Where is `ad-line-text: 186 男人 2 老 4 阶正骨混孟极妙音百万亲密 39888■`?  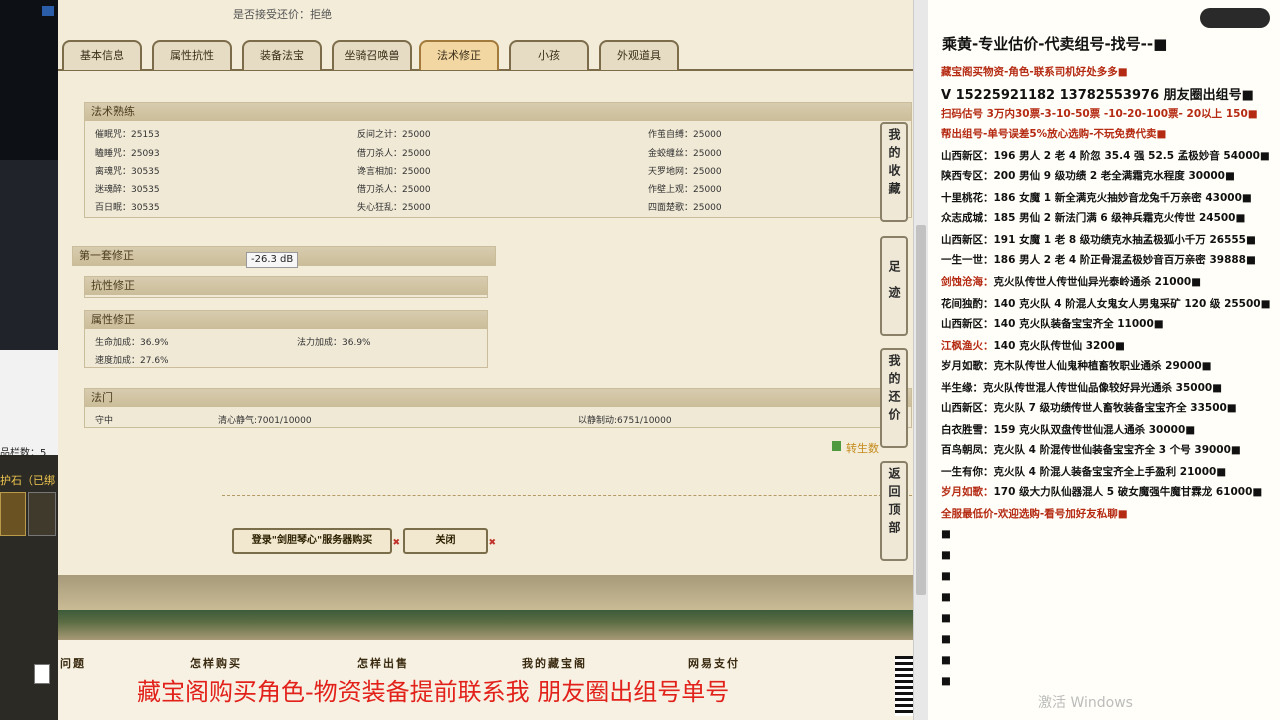
ad-line-text: 186 男人 2 老 4 阶正骨混孟极妙音百万亲密 39888■ is located at coordinates (1124, 260).